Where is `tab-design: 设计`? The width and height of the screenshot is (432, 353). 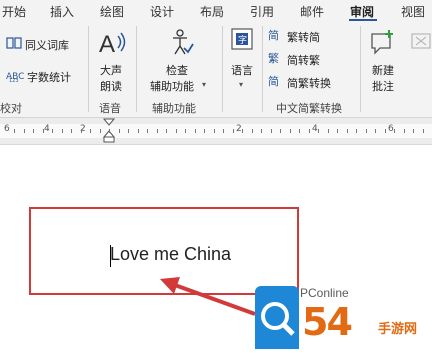 tab-design: 设计 is located at coordinates (162, 11).